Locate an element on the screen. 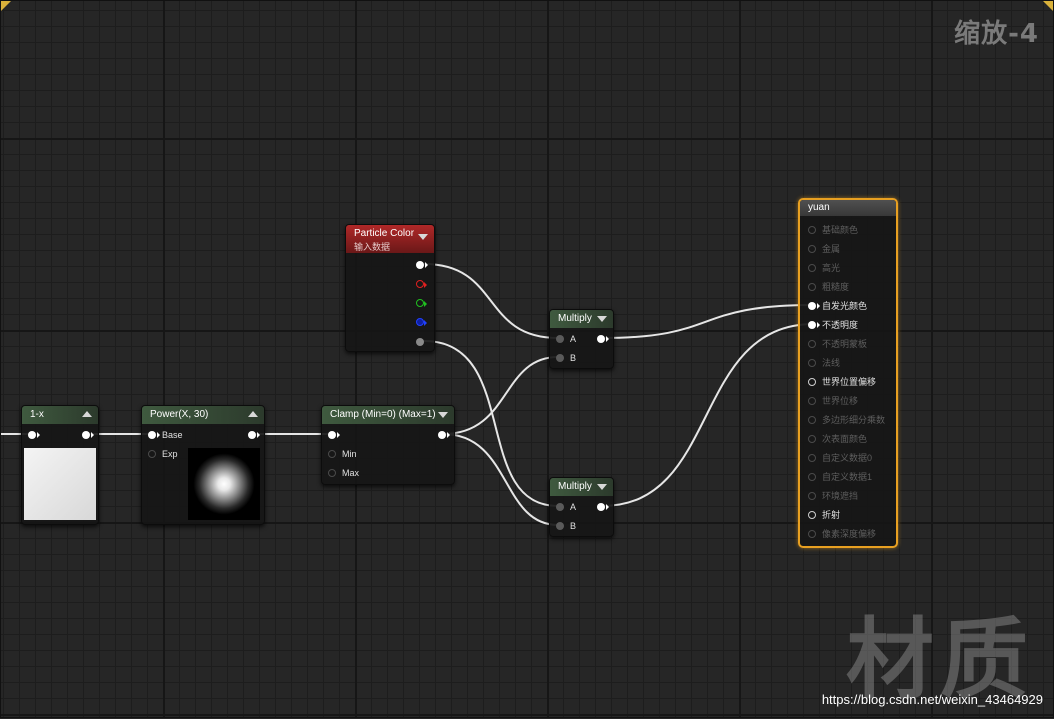  material-output-pin-row: 自定义数据1 is located at coordinates (840, 477).